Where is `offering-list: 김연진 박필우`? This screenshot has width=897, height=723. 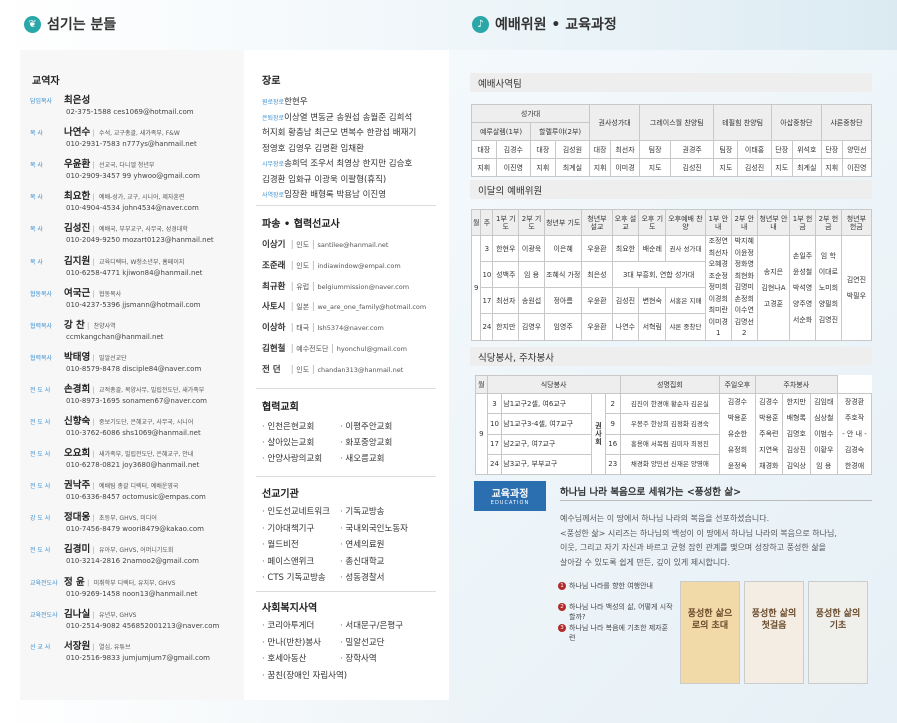
offering-list: 김연진 박필우 is located at coordinates (856, 288).